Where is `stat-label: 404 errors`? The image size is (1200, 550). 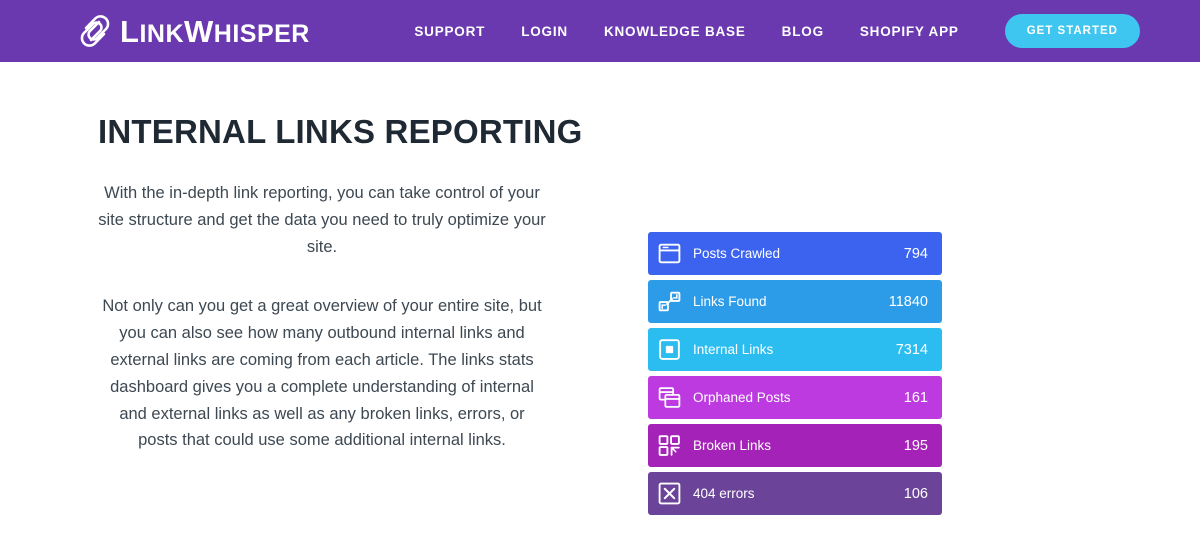
stat-label: 404 errors is located at coordinates (724, 493).